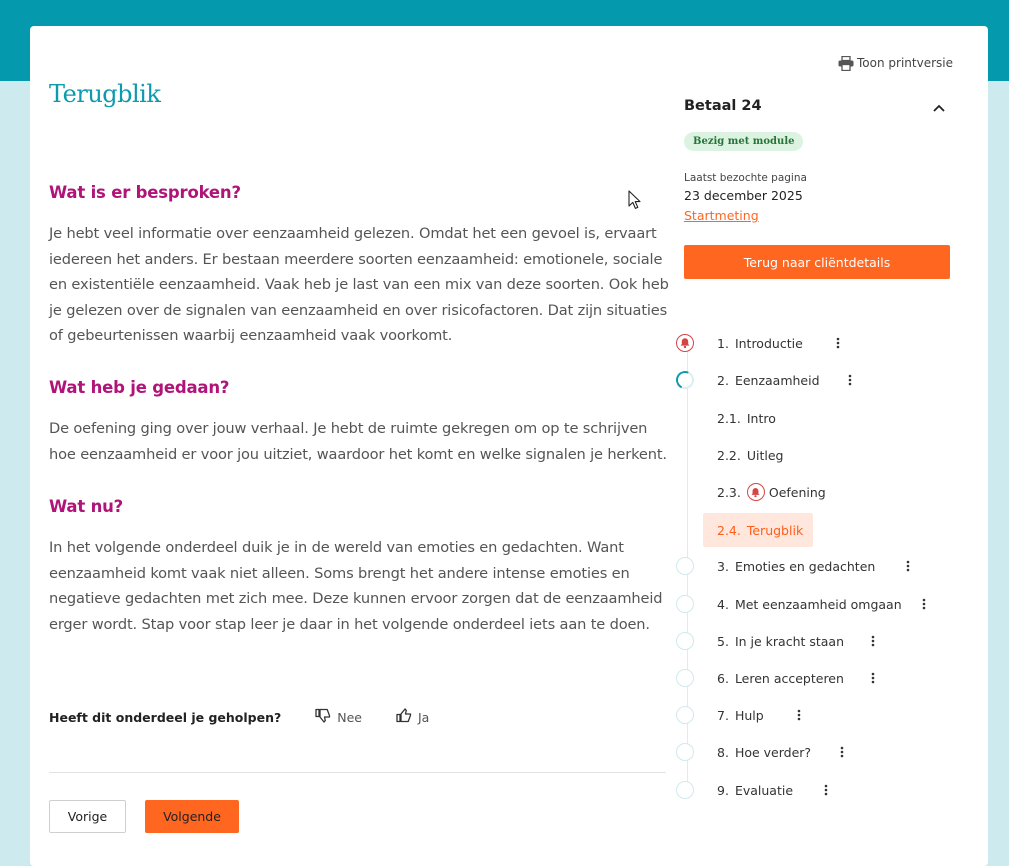 The height and width of the screenshot is (866, 1009). Describe the element at coordinates (846, 63) in the screenshot. I see `printer-icon` at that location.